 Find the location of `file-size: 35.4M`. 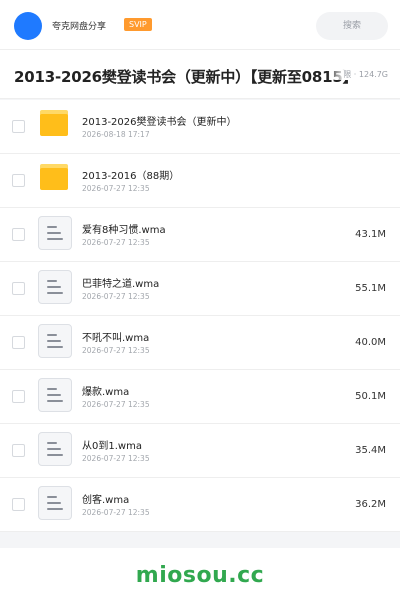

file-size: 35.4M is located at coordinates (370, 450).